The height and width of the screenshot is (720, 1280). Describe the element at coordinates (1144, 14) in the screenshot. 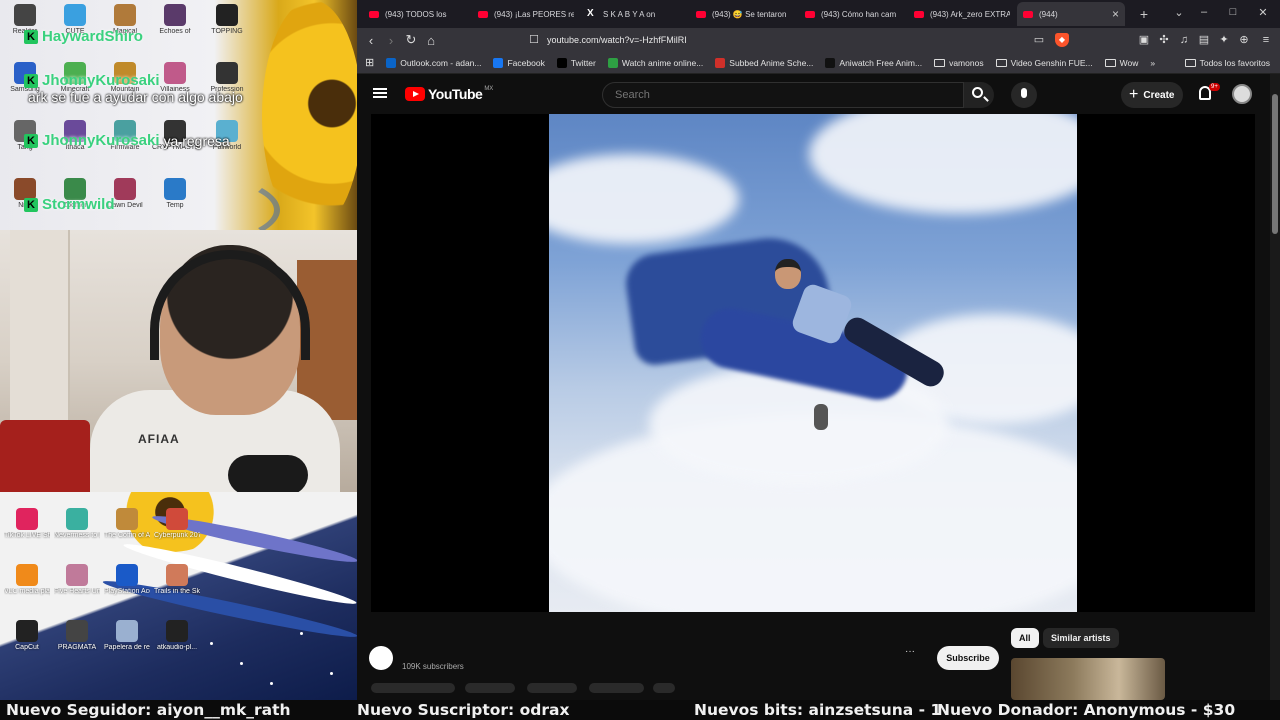

I see `new-tab-button: +` at that location.